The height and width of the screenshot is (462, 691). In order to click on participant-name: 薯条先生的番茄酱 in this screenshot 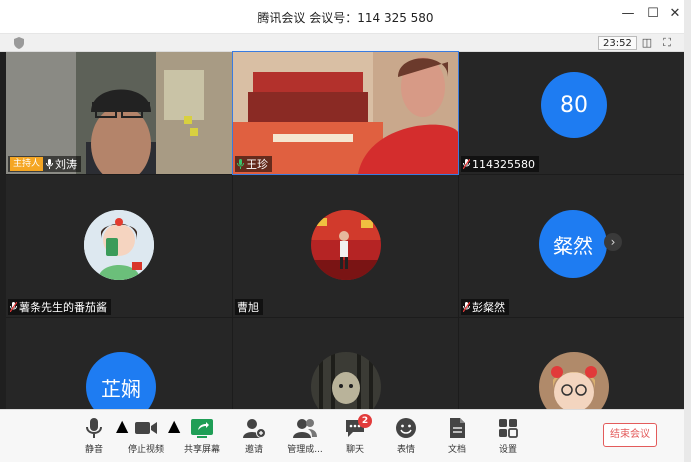, I will do `click(63, 307)`.